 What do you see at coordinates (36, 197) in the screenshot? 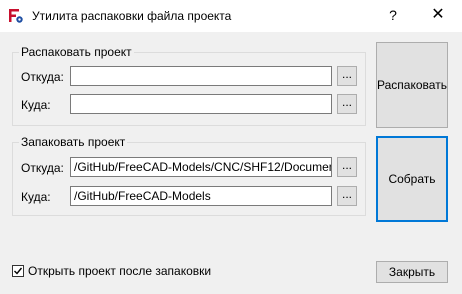
I see `pack-to-label: Куда:` at bounding box center [36, 197].